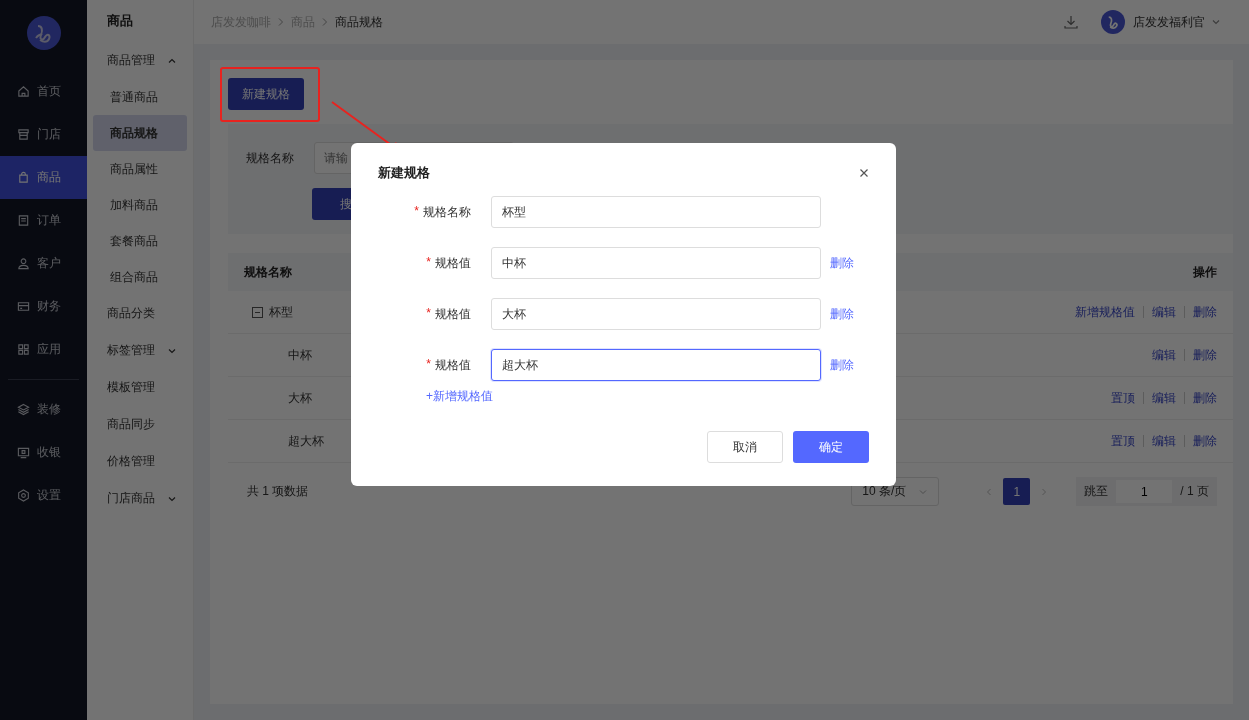 This screenshot has height=720, width=1249. I want to click on user-icon, so click(23, 263).